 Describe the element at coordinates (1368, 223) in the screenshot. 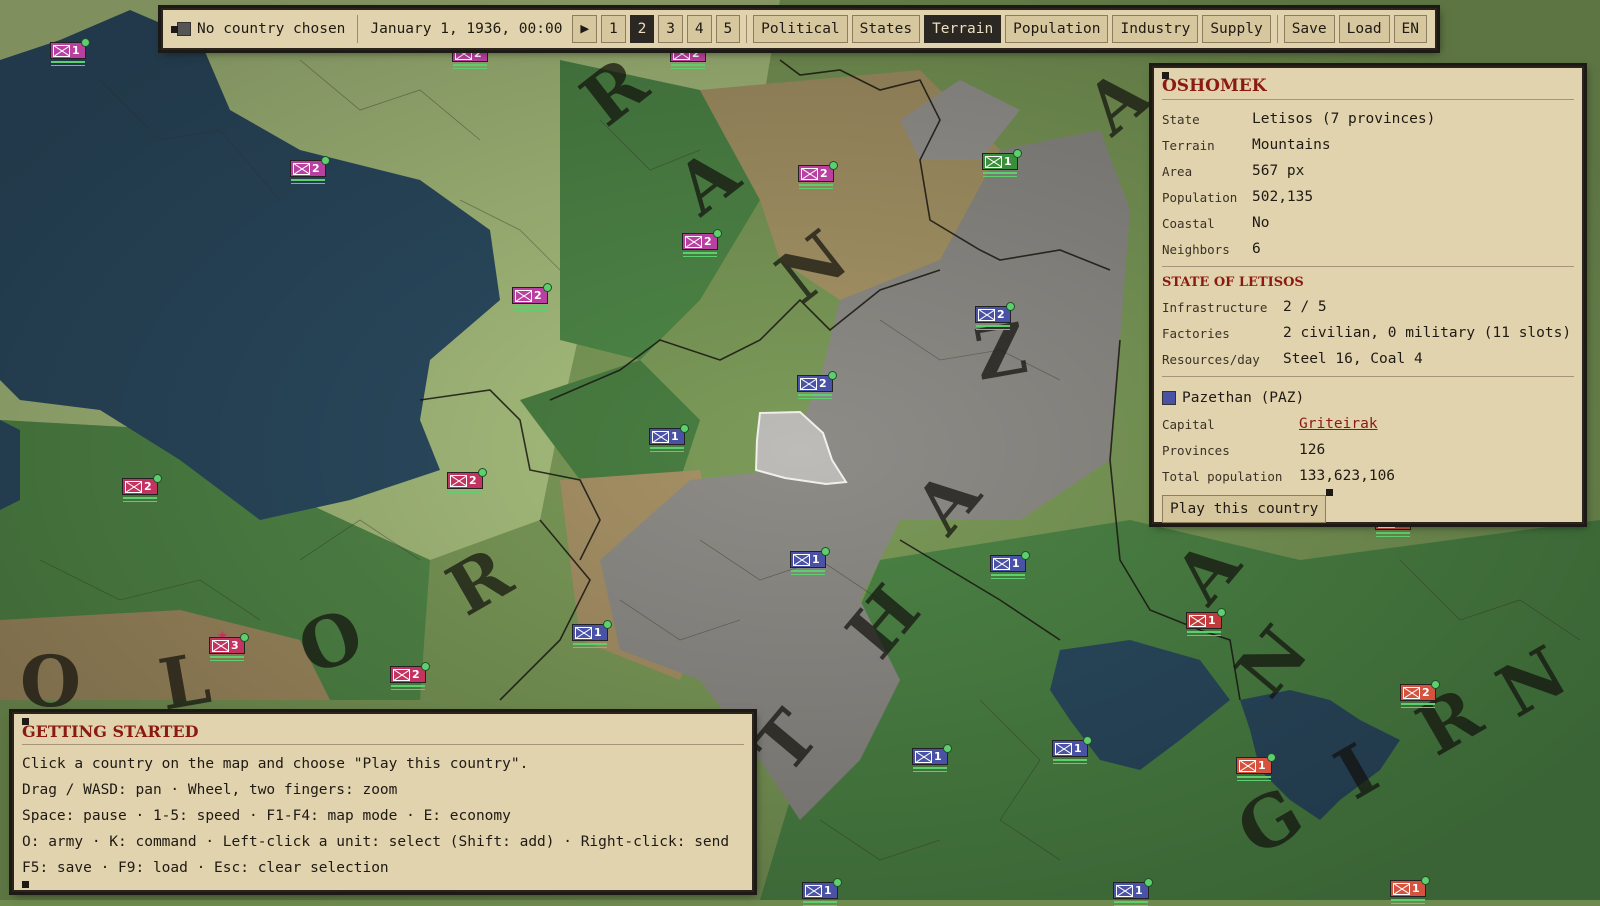

I see `info-row-coastal: Coastal No` at that location.